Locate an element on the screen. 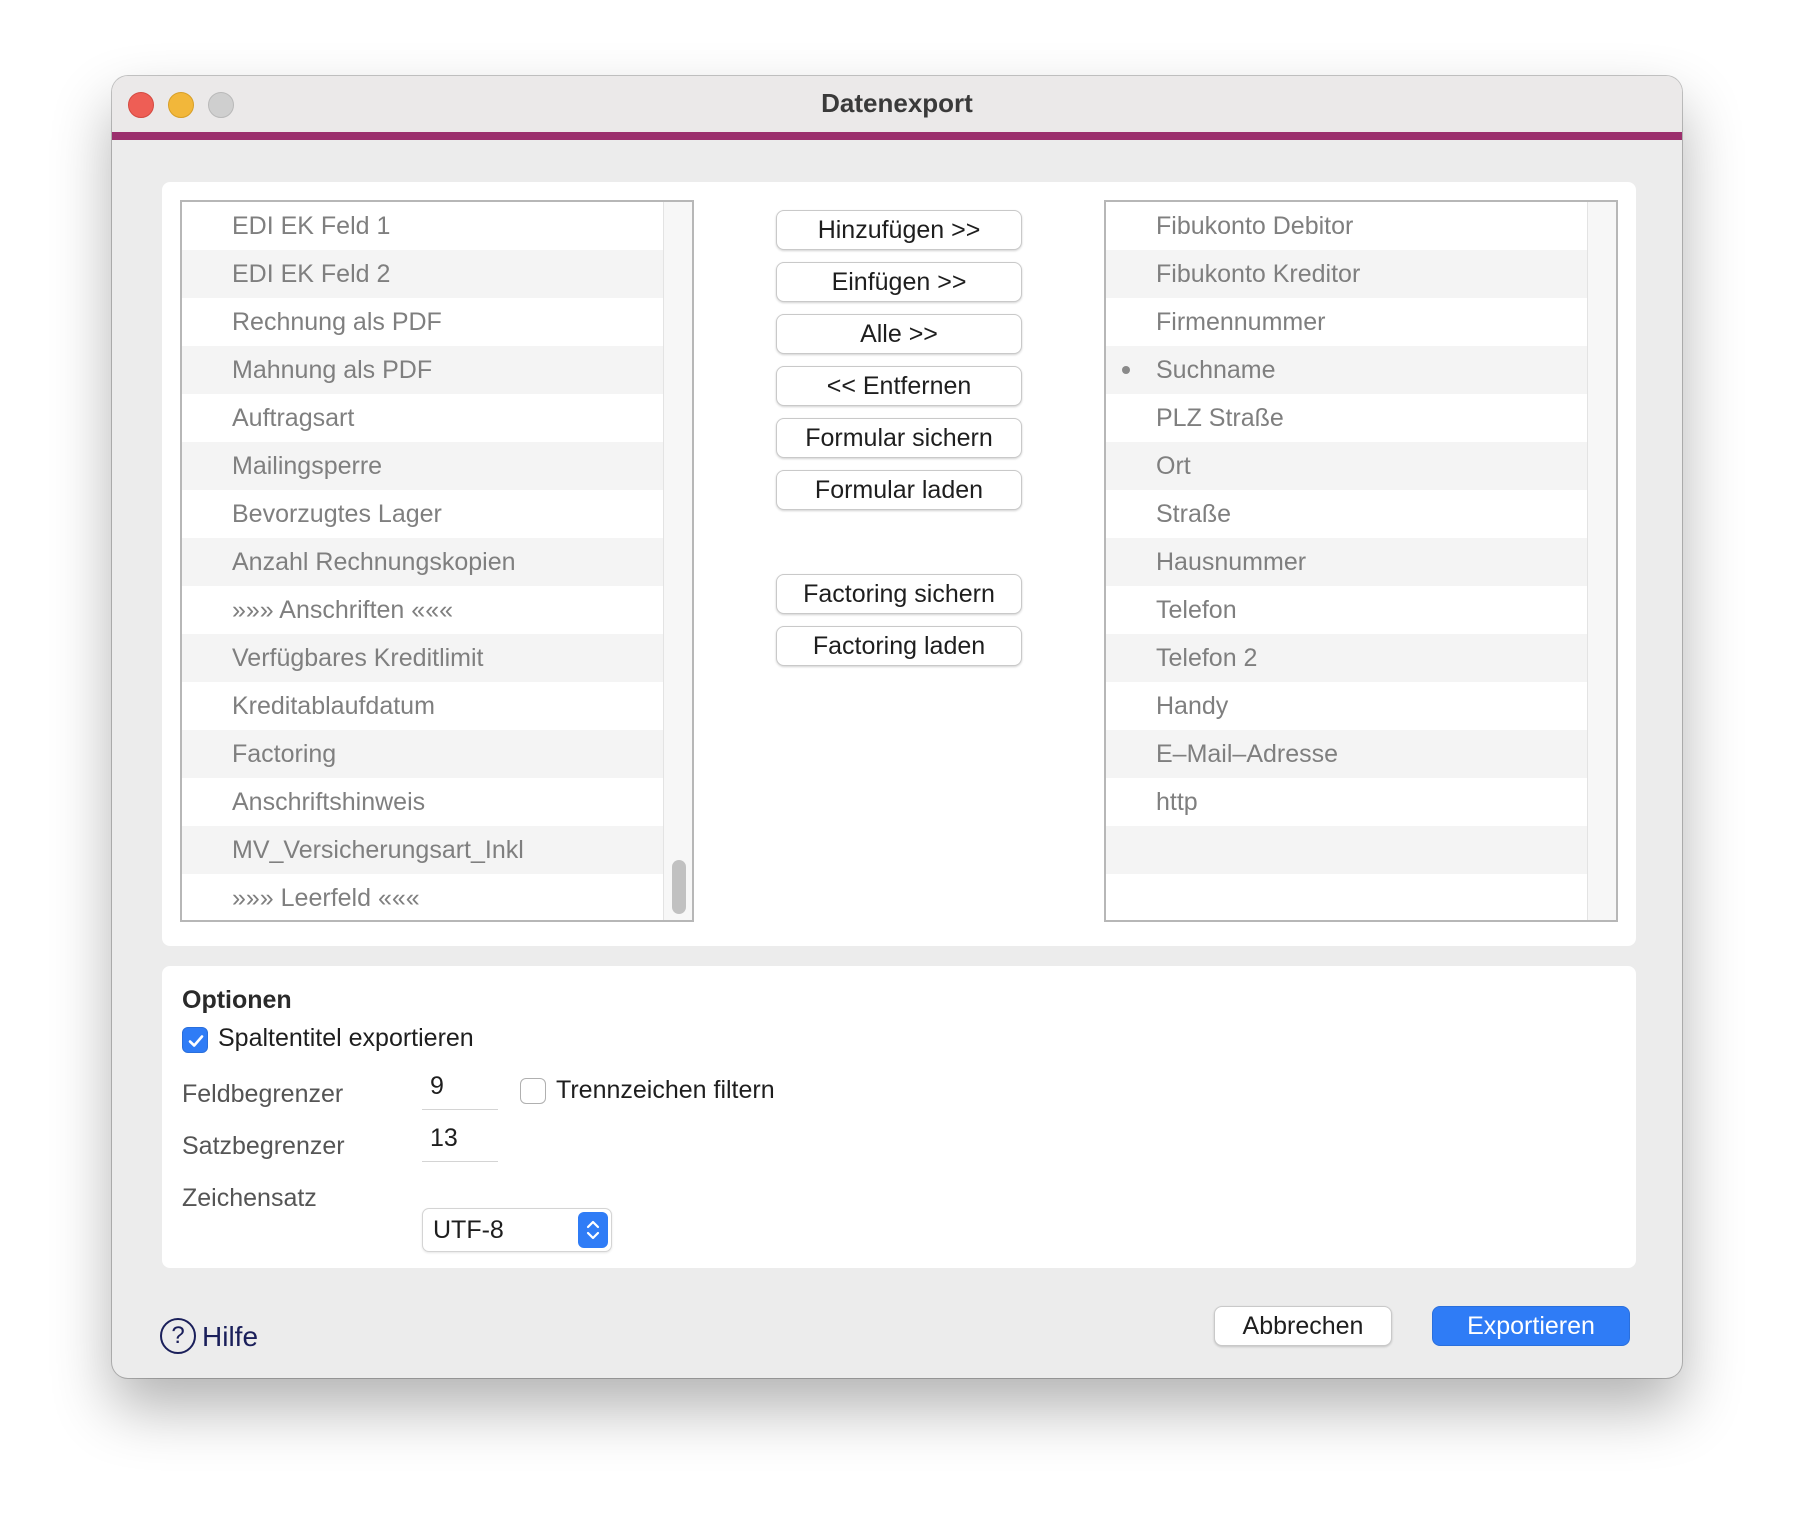 The width and height of the screenshot is (1794, 1520). export-column-titles-label: Spaltentitel exportieren is located at coordinates (346, 1038).